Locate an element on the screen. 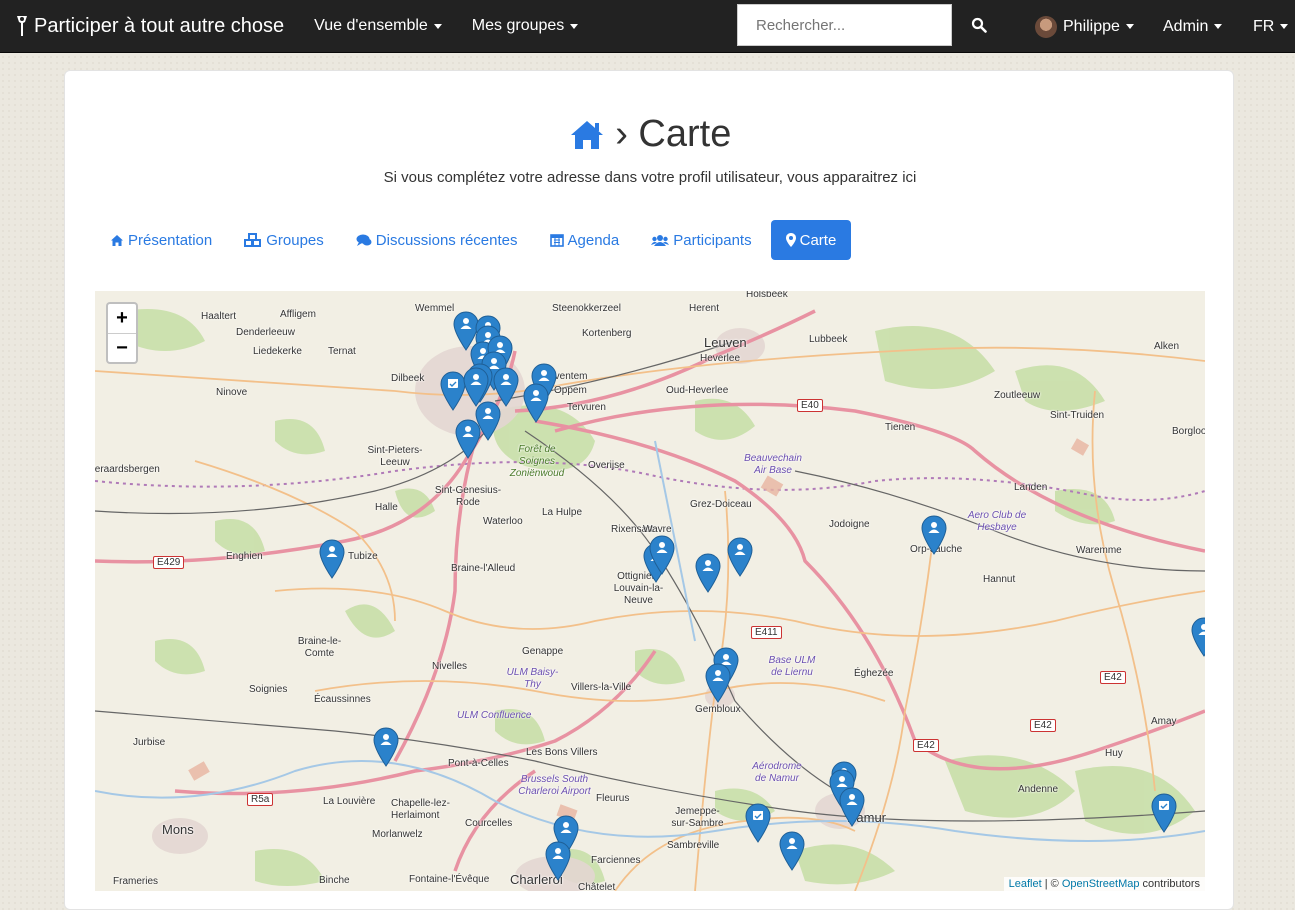 The image size is (1295, 910). tab-groups: Groupes is located at coordinates (284, 240).